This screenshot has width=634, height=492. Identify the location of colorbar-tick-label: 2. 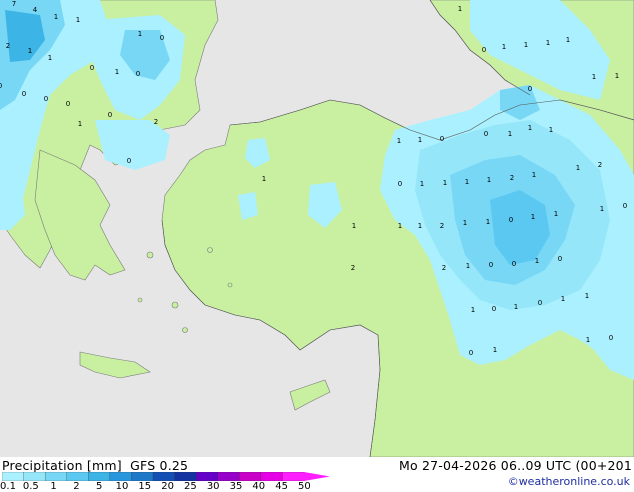
(76, 486).